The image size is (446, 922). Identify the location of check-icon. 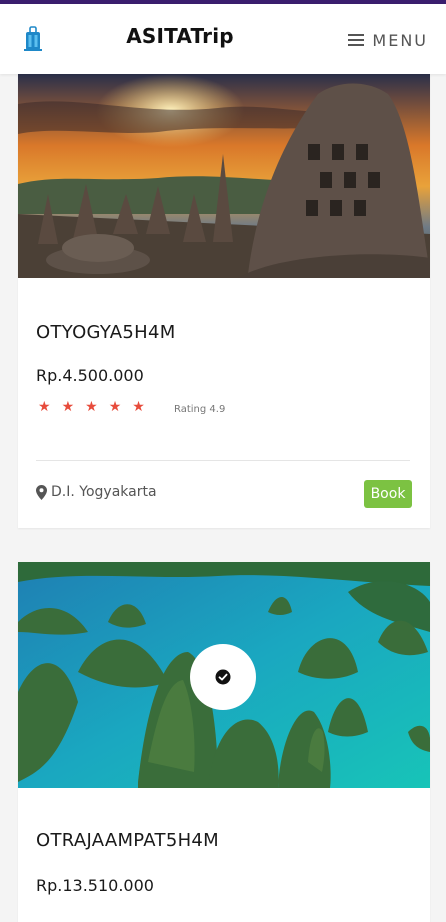
(223, 677).